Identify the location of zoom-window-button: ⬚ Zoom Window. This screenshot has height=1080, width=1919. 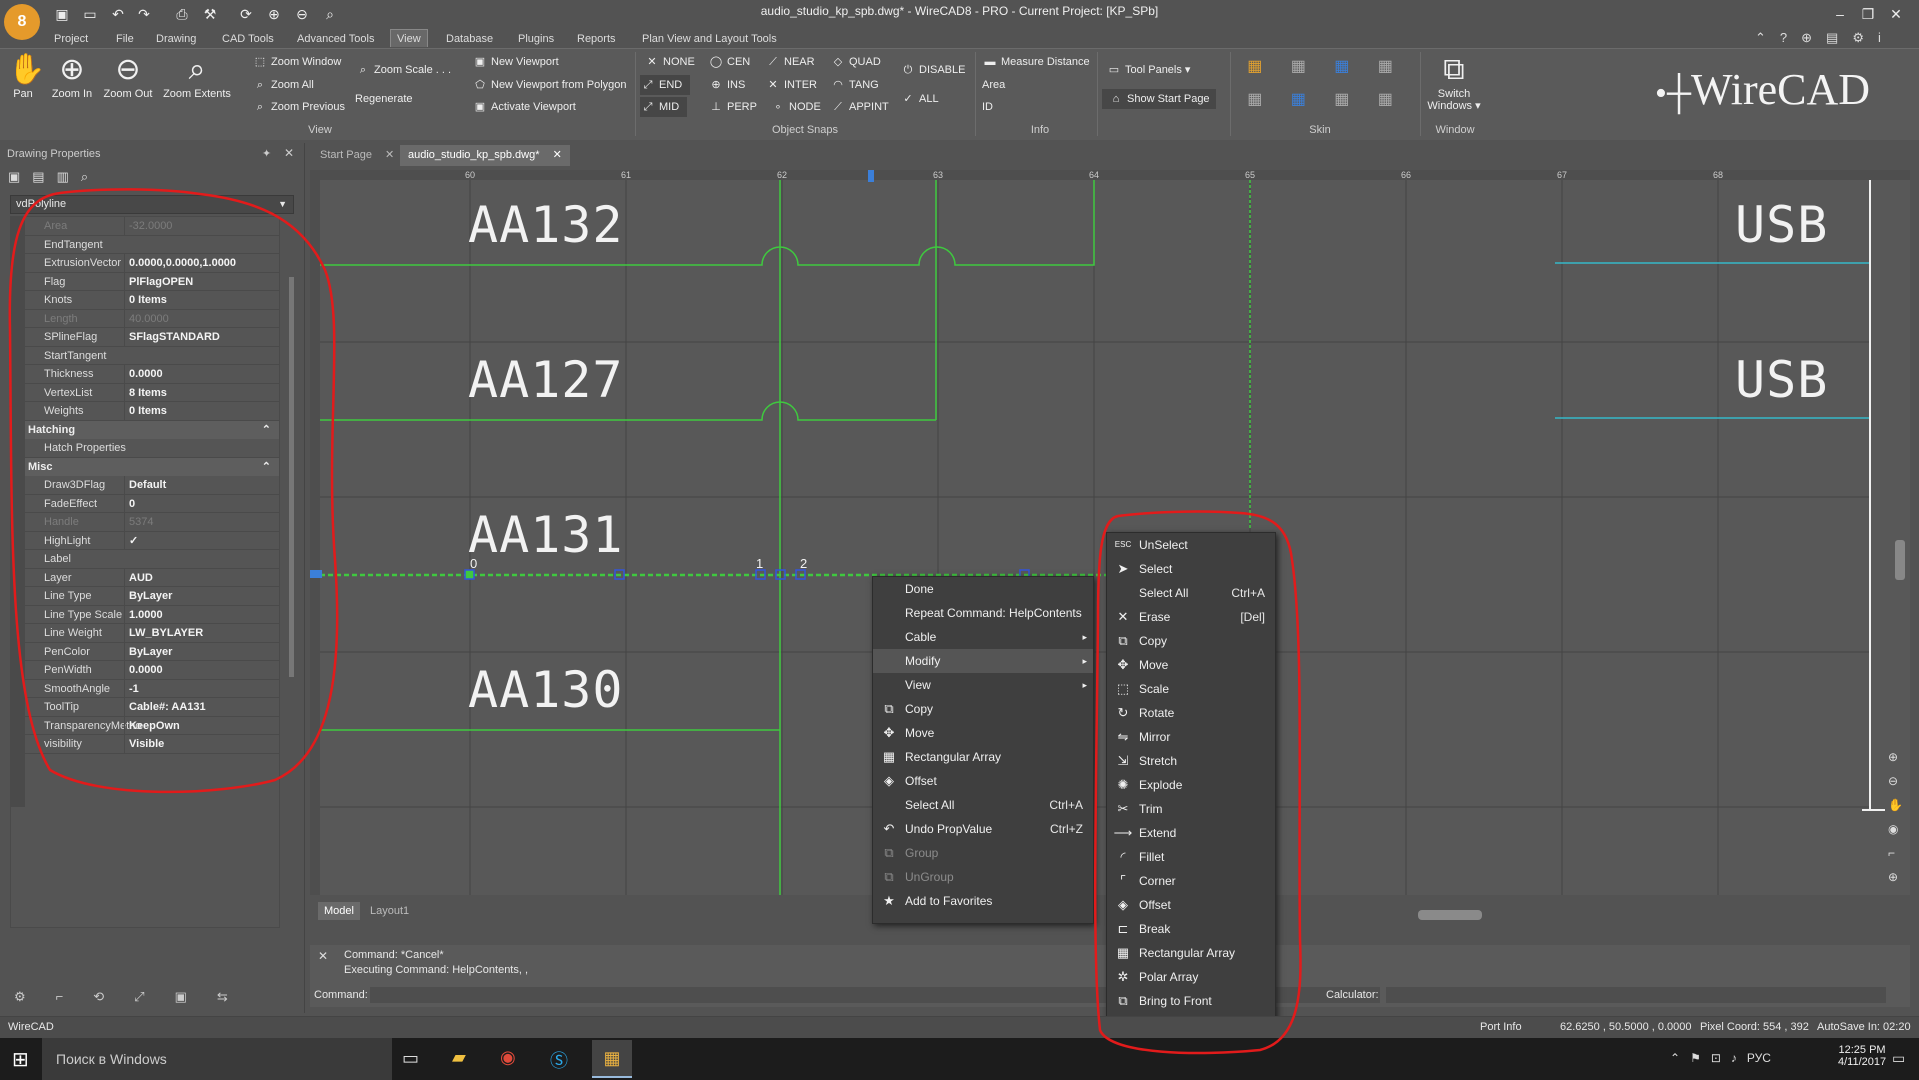
(297, 62).